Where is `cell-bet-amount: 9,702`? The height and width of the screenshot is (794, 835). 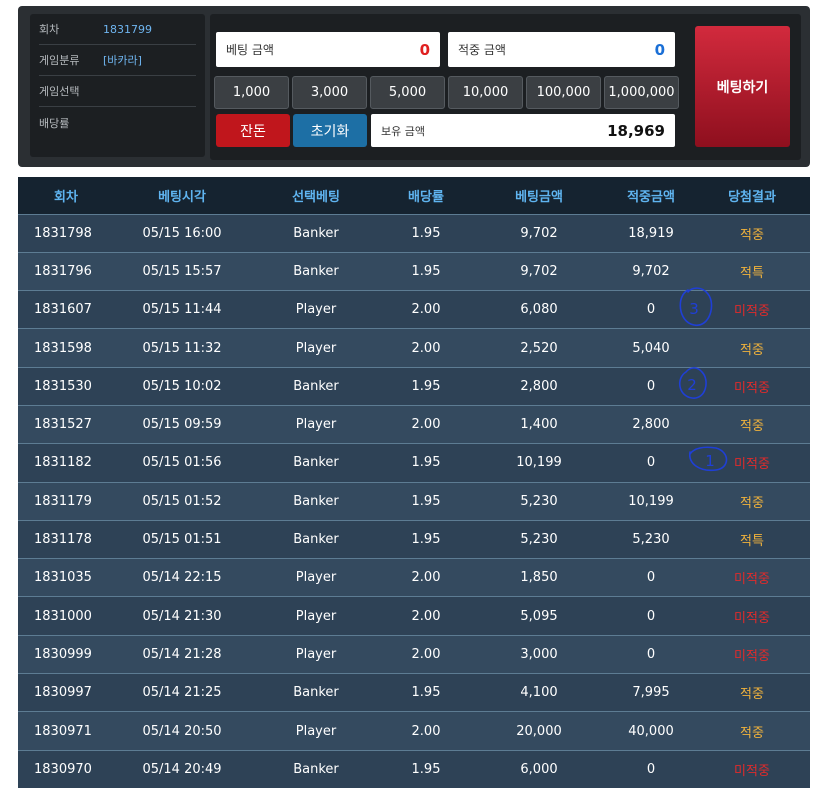 cell-bet-amount: 9,702 is located at coordinates (539, 271).